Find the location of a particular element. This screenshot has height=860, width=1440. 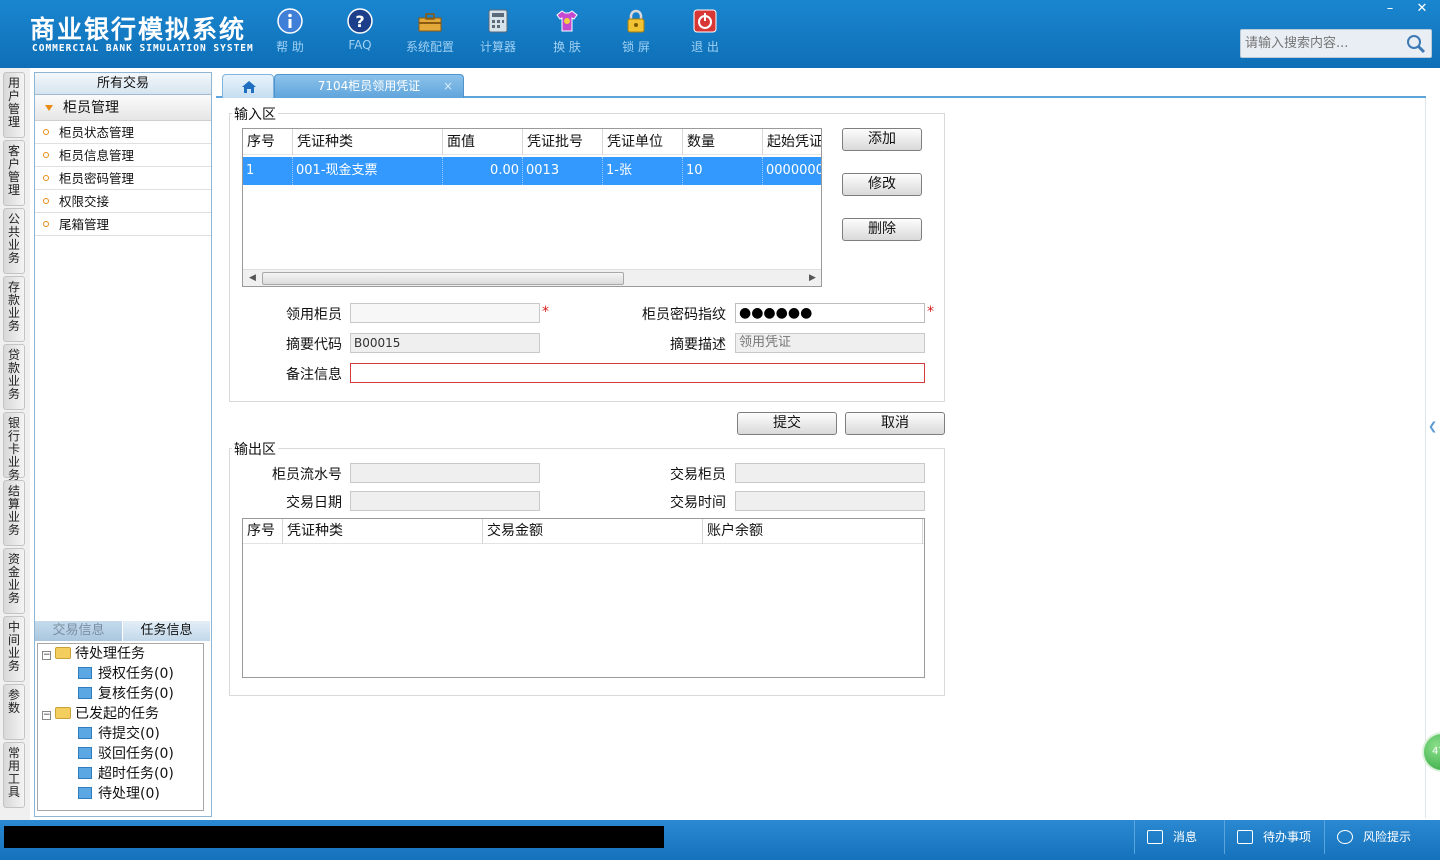

col-unit: 凭证单位 is located at coordinates (643, 142).